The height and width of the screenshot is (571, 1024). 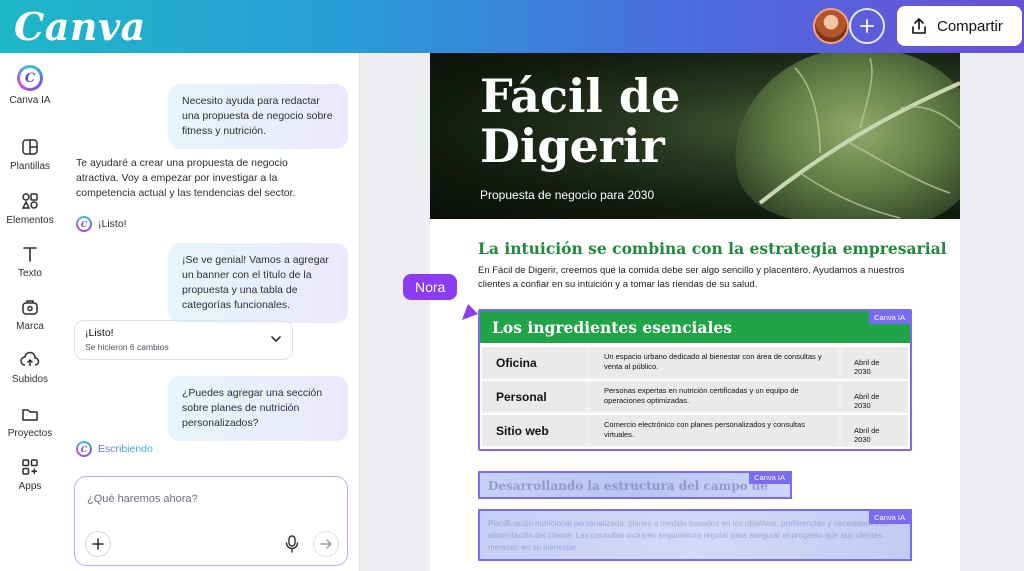 What do you see at coordinates (142, 499) in the screenshot?
I see `composer-input: ¿Qué haremos ahora?` at bounding box center [142, 499].